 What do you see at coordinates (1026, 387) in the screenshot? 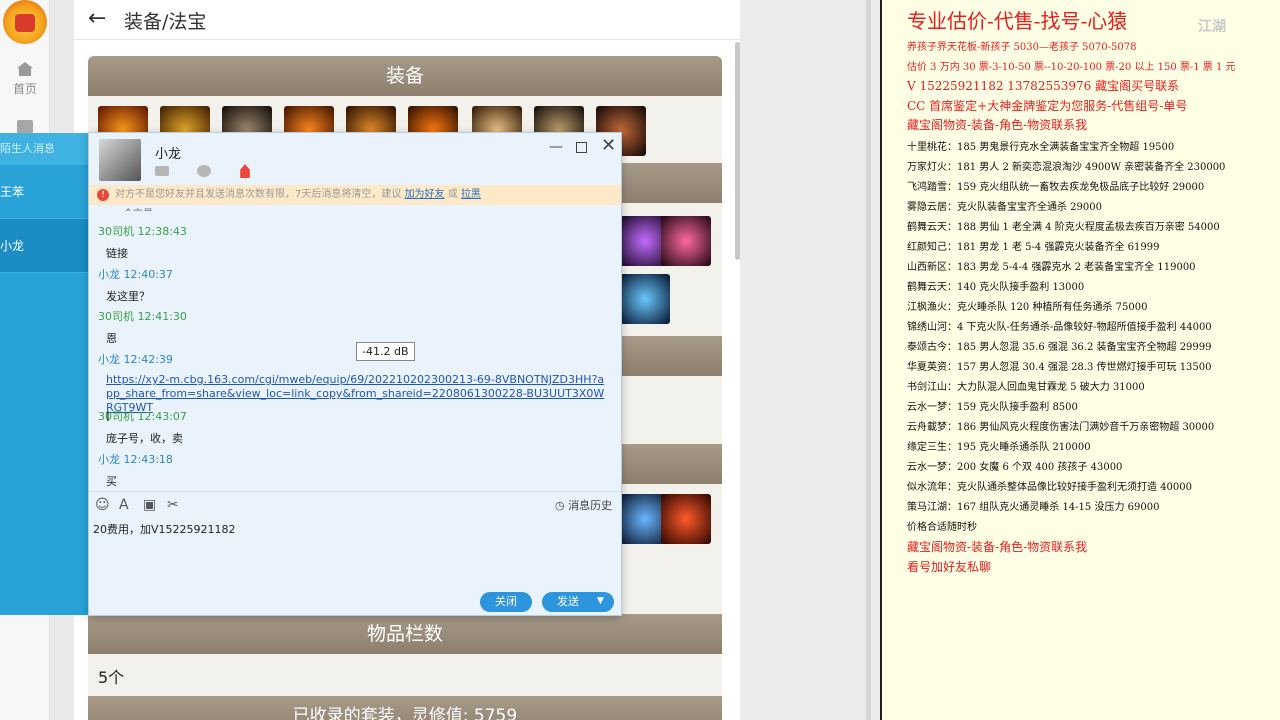
I see `doc-line: 书剑江山：大力队混人回血鬼甘霖龙 5 破大力 31000` at bounding box center [1026, 387].